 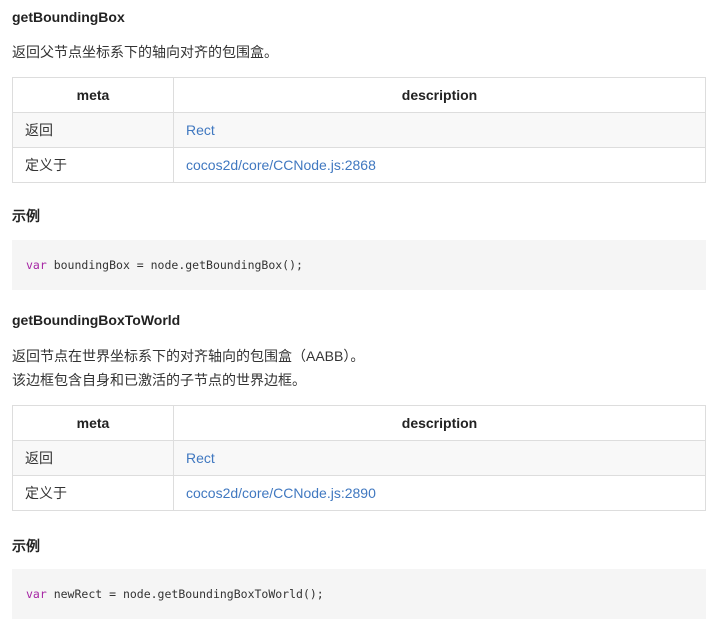 What do you see at coordinates (439, 493) in the screenshot?
I see `table-cell-value: cocos2d/core/CCNode.js:2890` at bounding box center [439, 493].